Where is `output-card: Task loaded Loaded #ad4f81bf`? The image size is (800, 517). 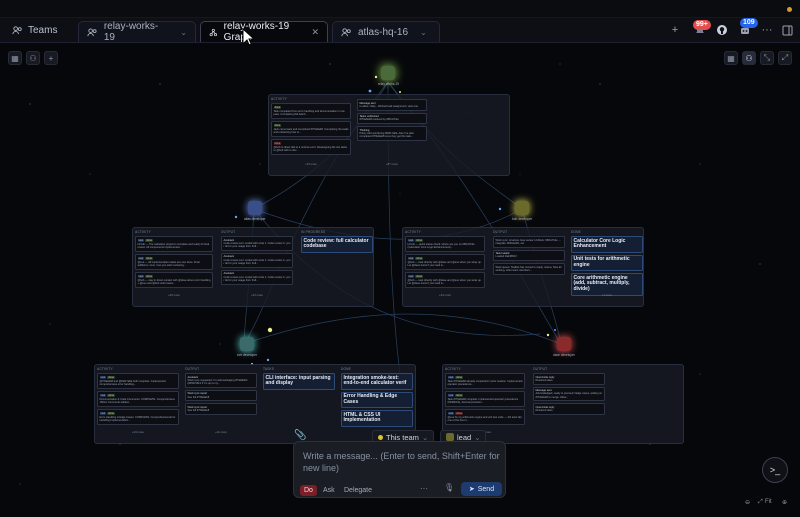
output-card: Task loaded Loaded #ad4f81bf is located at coordinates (529, 255).